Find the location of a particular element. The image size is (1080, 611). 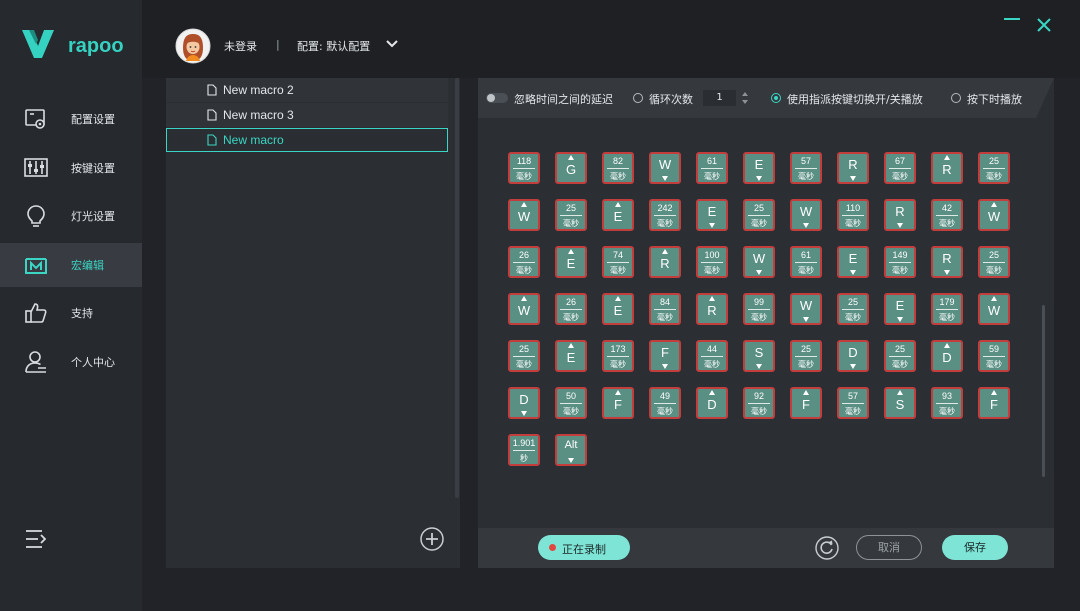

delay-step: 242 毫秒 is located at coordinates (665, 215).